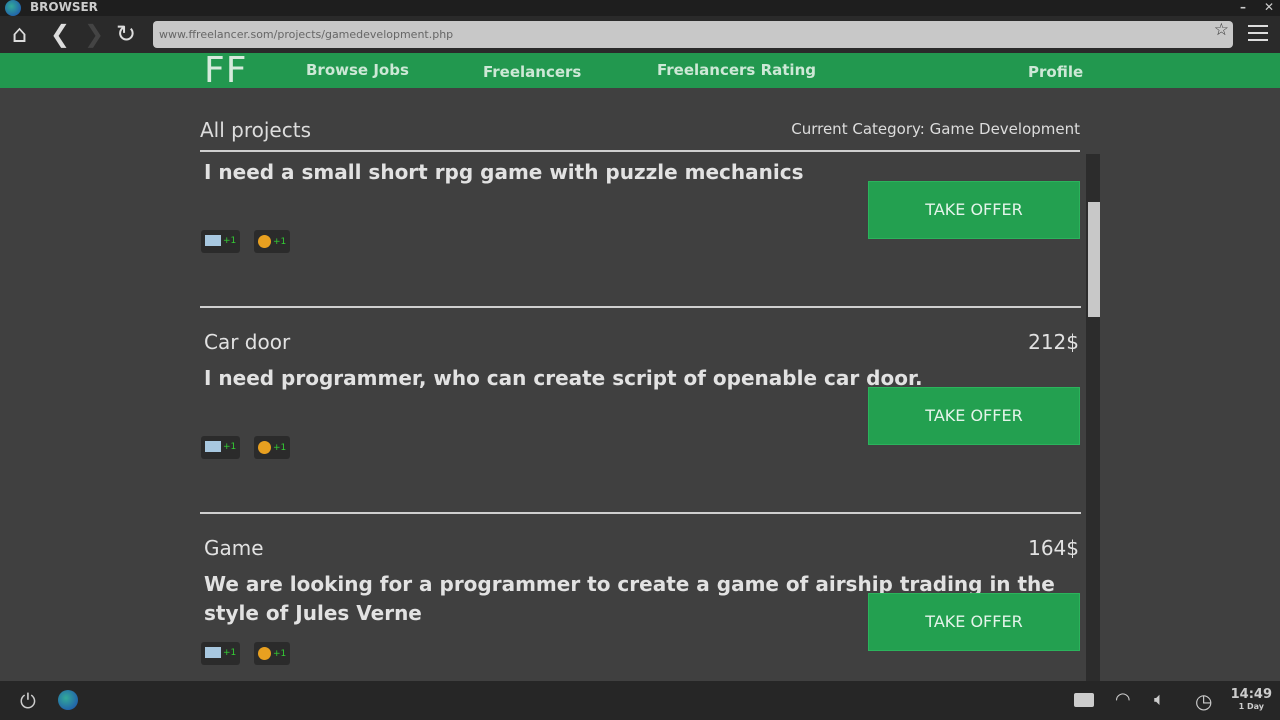 Image resolution: width=1280 pixels, height=720 pixels. Describe the element at coordinates (1269, 7) in the screenshot. I see `close-button: ✕` at that location.